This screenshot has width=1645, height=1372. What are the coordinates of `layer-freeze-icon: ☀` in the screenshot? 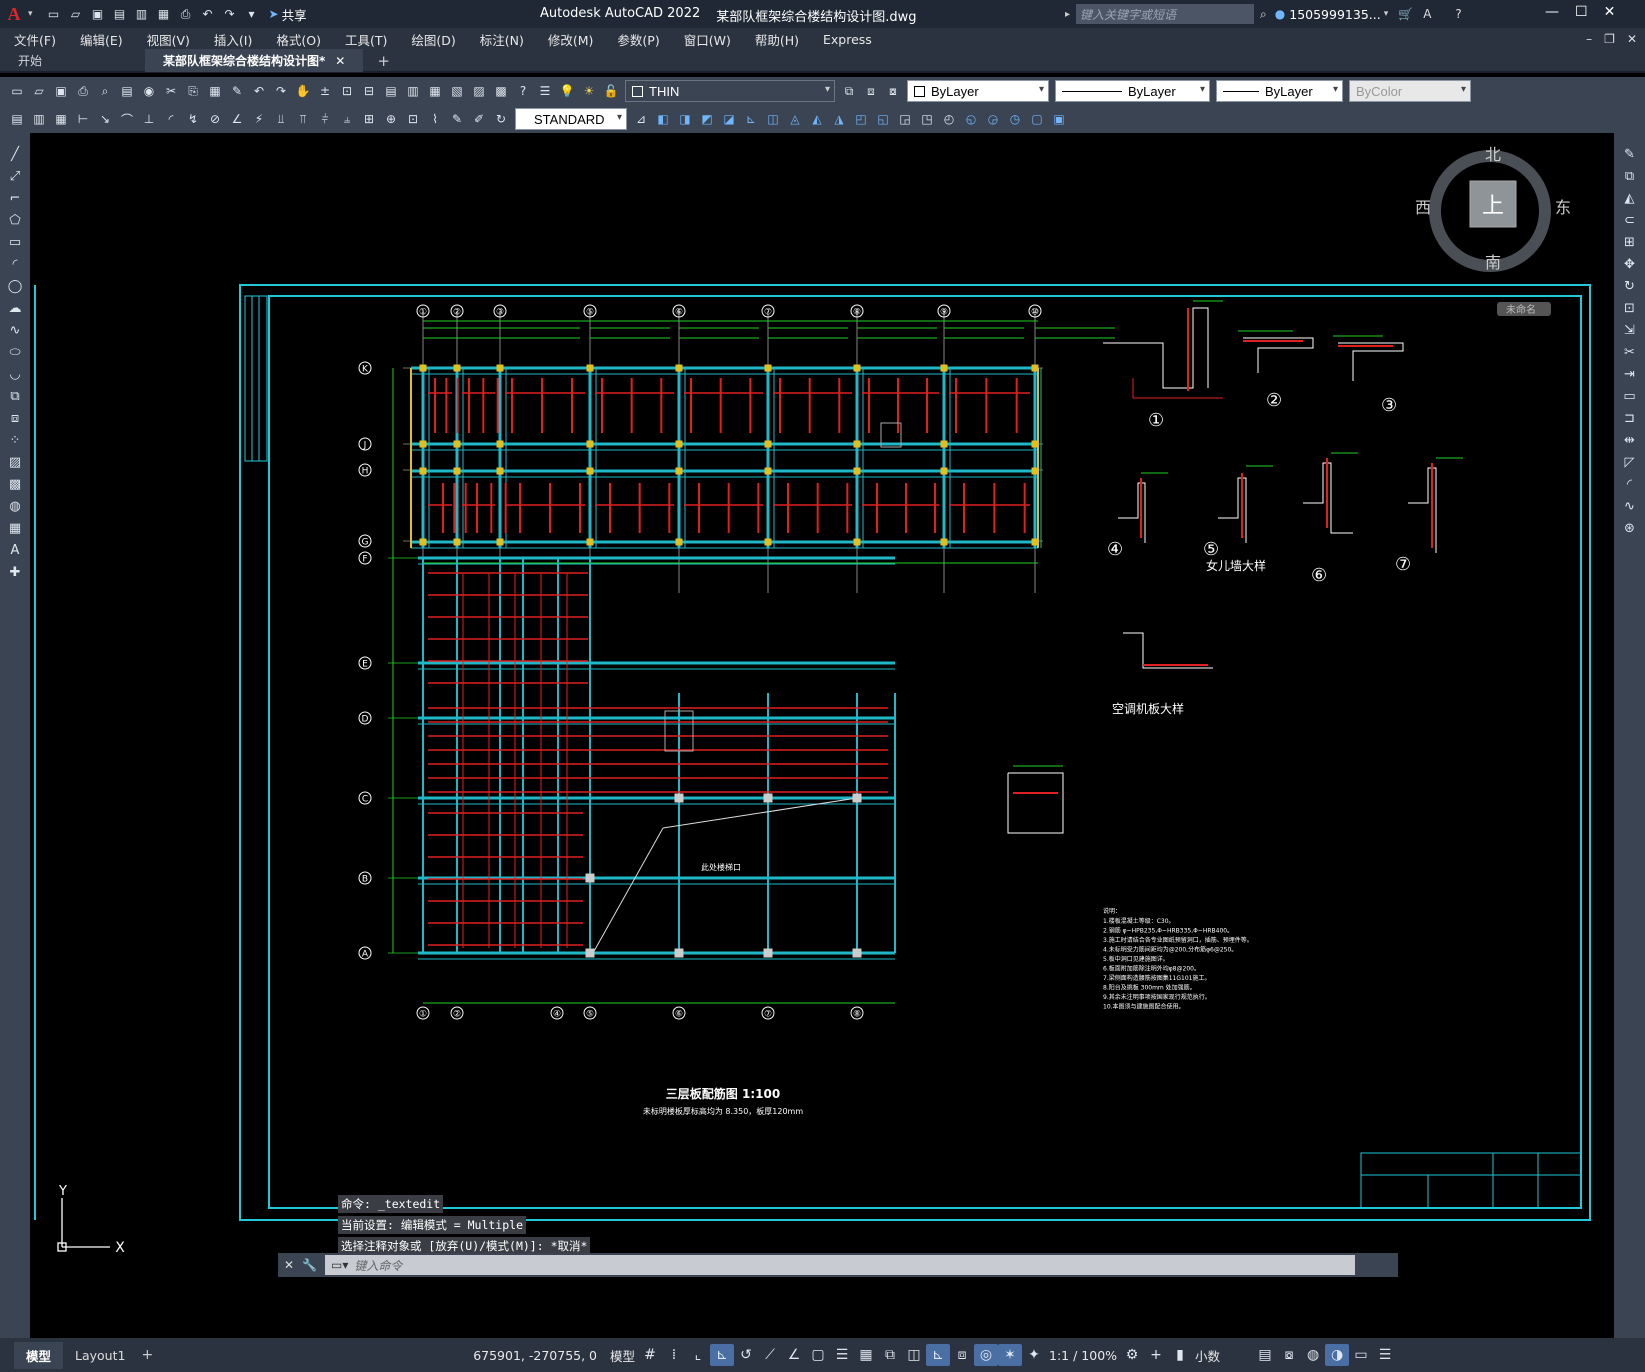 It's located at (589, 91).